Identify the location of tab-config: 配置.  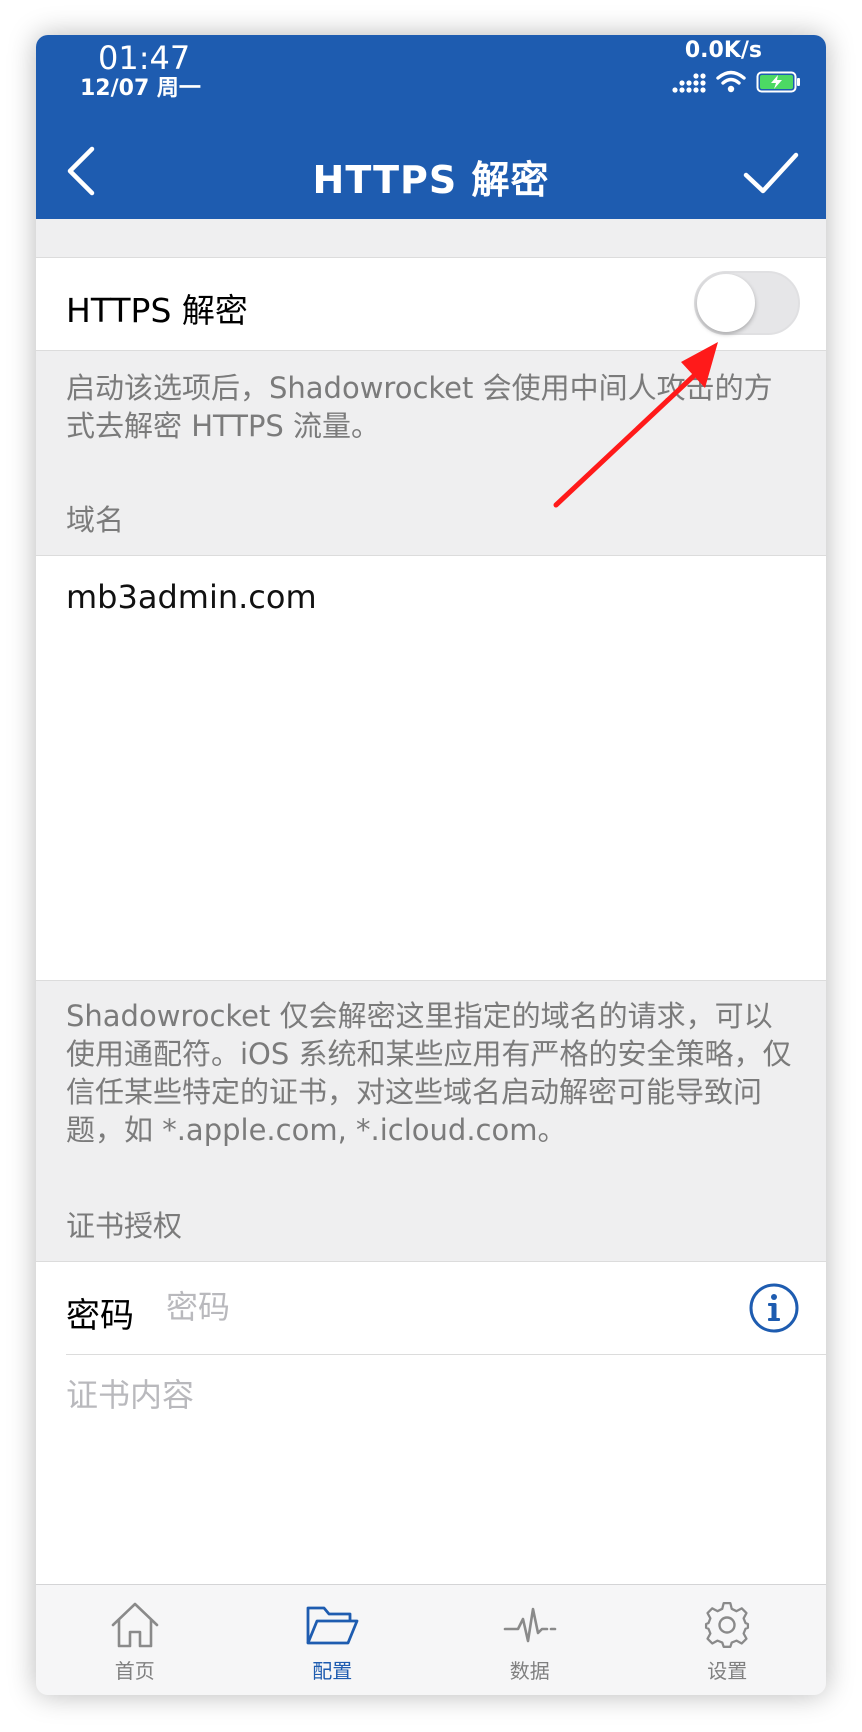
(333, 1640).